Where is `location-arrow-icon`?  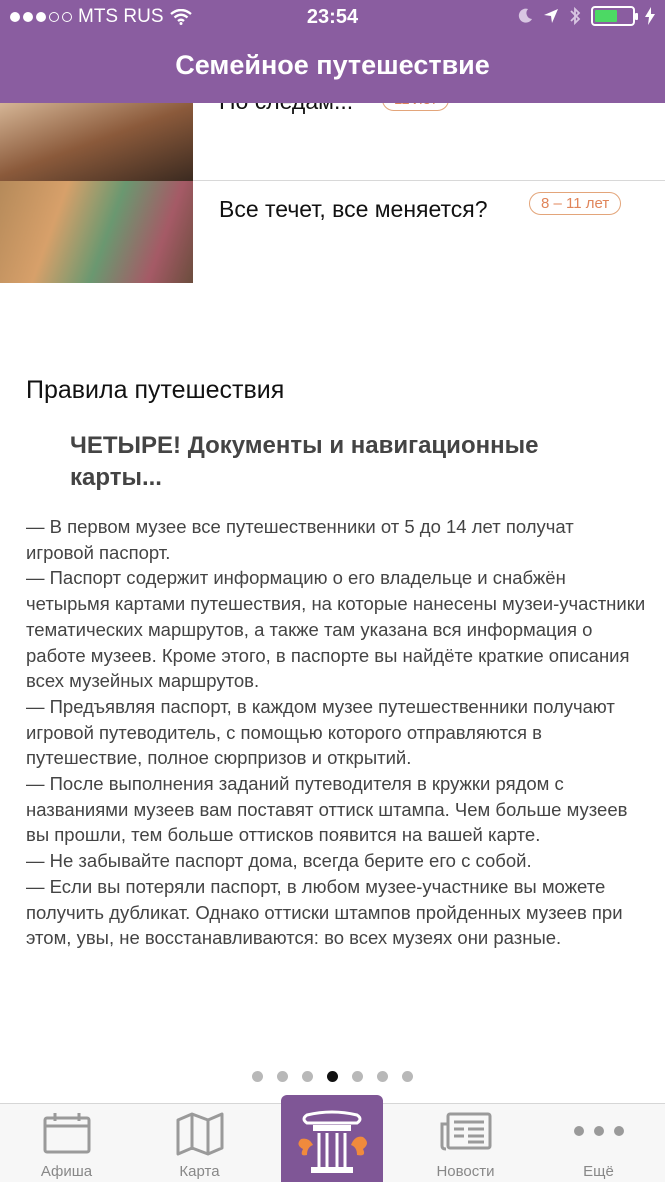
location-arrow-icon is located at coordinates (551, 16).